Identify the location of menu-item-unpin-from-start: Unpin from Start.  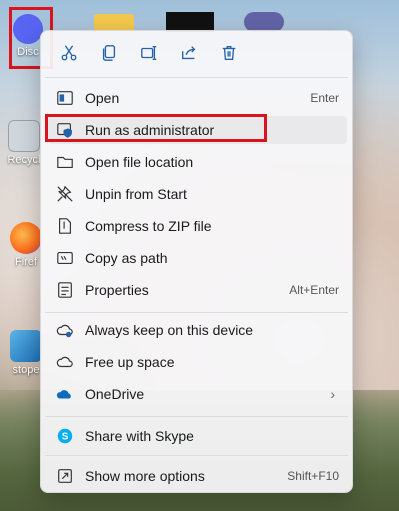
(197, 194).